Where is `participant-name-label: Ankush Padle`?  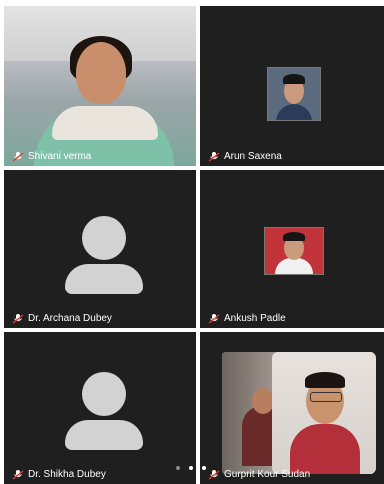 participant-name-label: Ankush Padle is located at coordinates (247, 318).